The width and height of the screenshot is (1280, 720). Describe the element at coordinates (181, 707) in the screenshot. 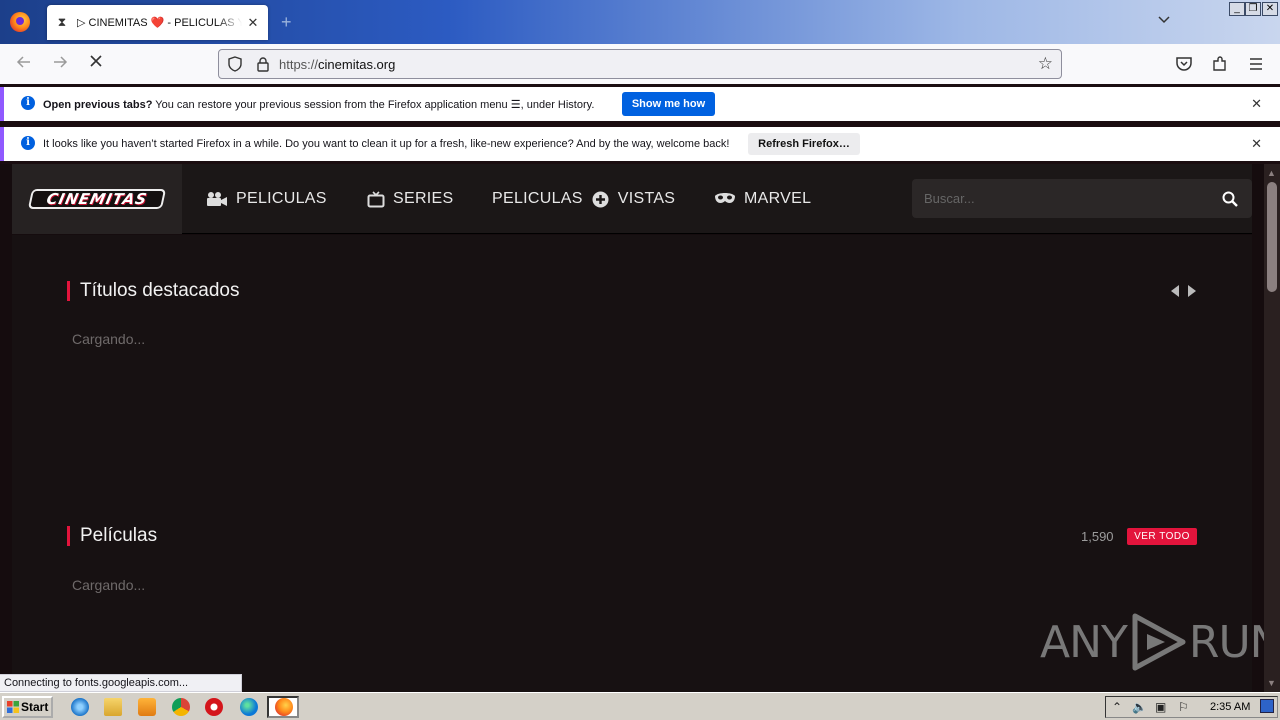

I see `chrome-icon` at that location.